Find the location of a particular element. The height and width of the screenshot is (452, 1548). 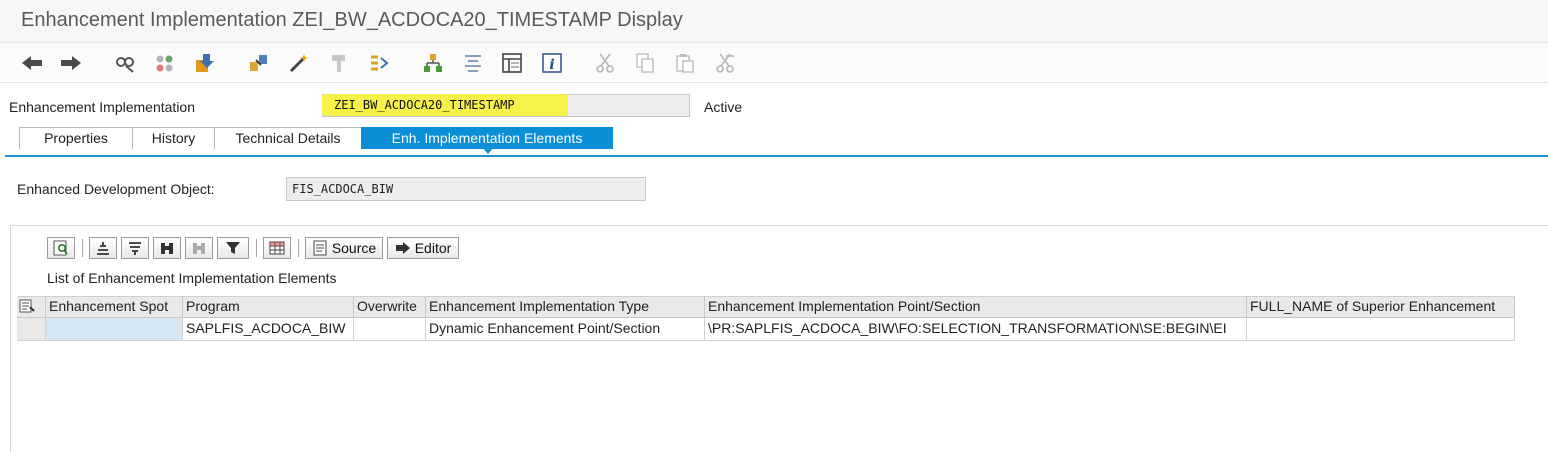

magnify-list-icon is located at coordinates (60, 248).